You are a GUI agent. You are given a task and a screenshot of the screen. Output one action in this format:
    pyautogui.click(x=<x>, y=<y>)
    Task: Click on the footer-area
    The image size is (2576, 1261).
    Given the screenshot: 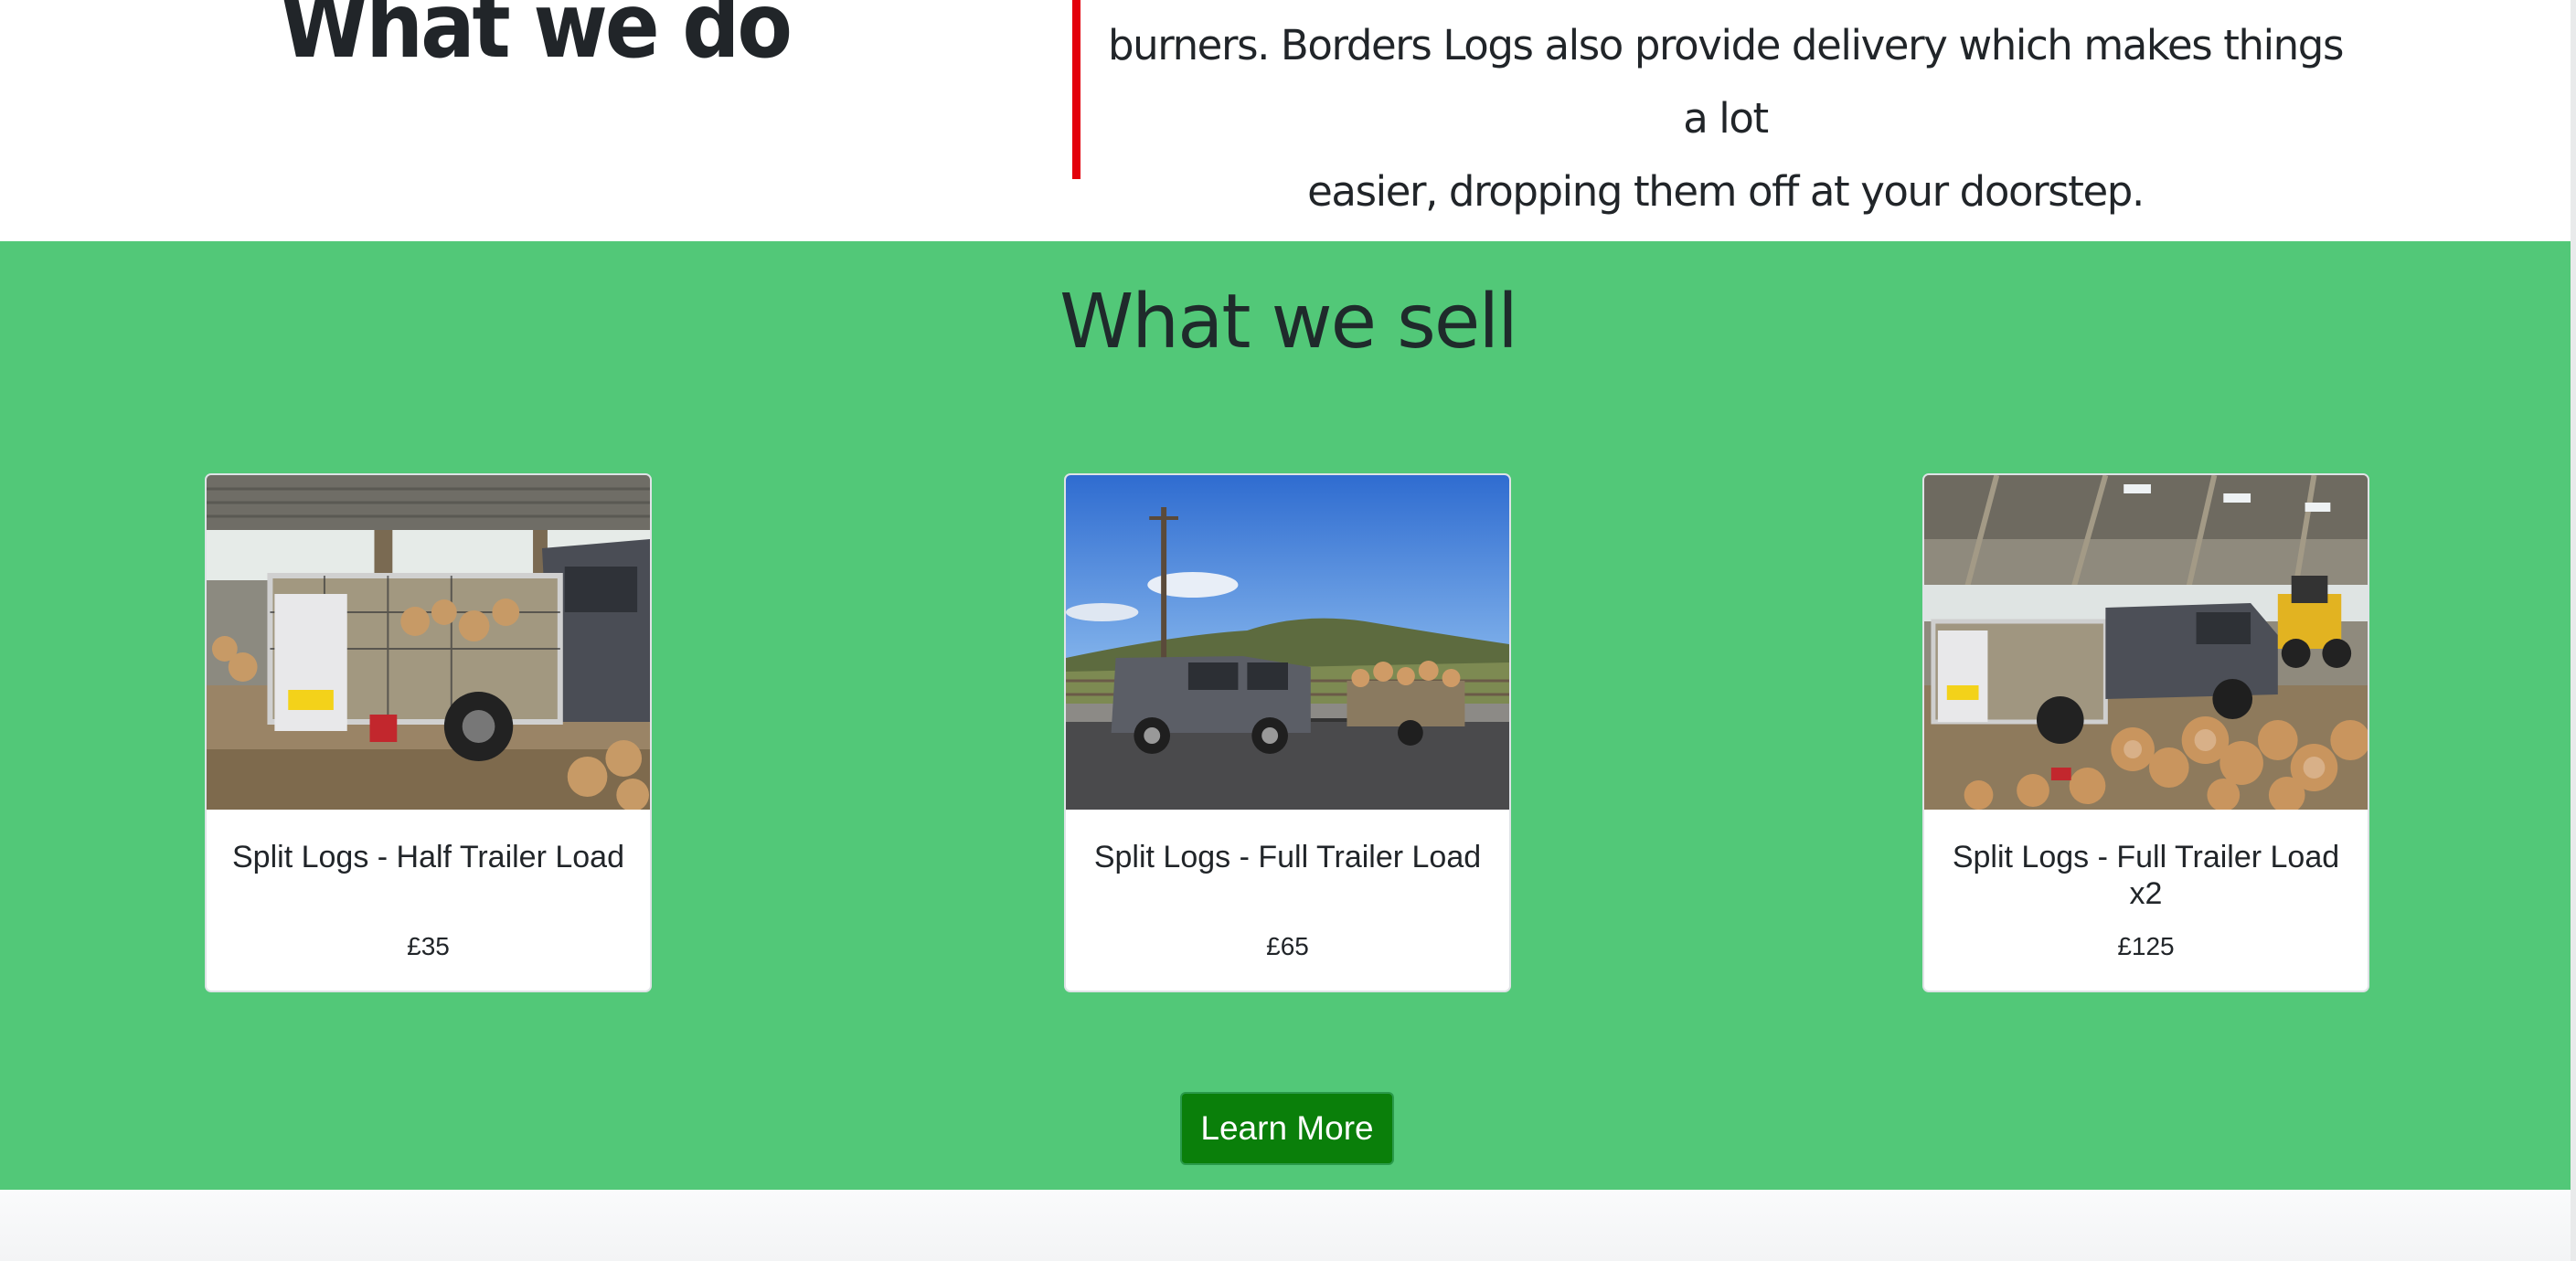 What is the action you would take?
    pyautogui.click(x=1288, y=1225)
    